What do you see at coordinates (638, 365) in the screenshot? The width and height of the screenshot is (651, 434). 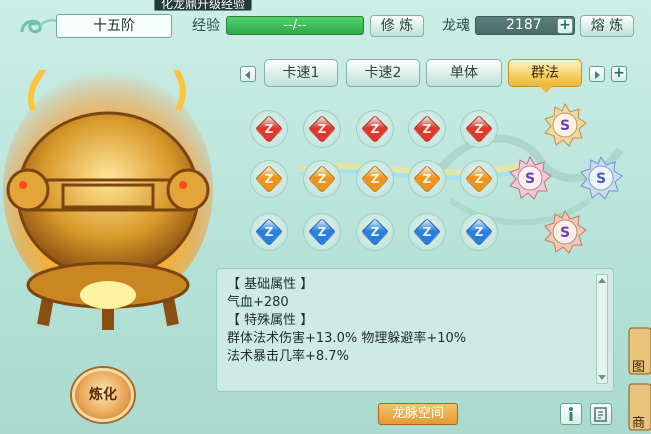 I see `side-tab-map: 图` at bounding box center [638, 365].